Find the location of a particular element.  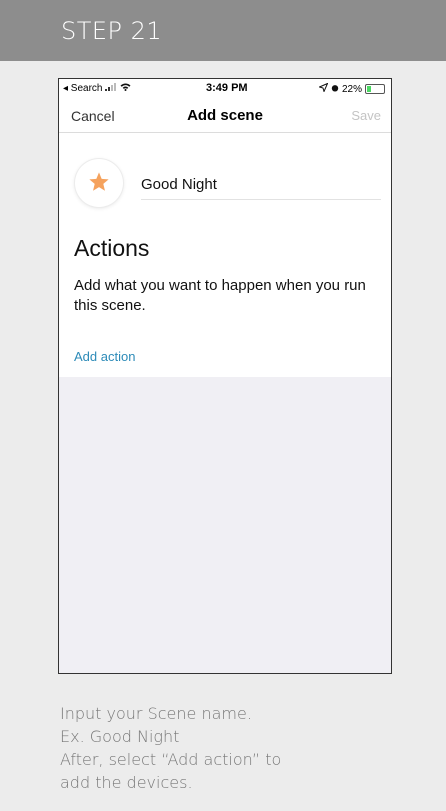

nav-bar: Cancel Add scene Save is located at coordinates (225, 116).